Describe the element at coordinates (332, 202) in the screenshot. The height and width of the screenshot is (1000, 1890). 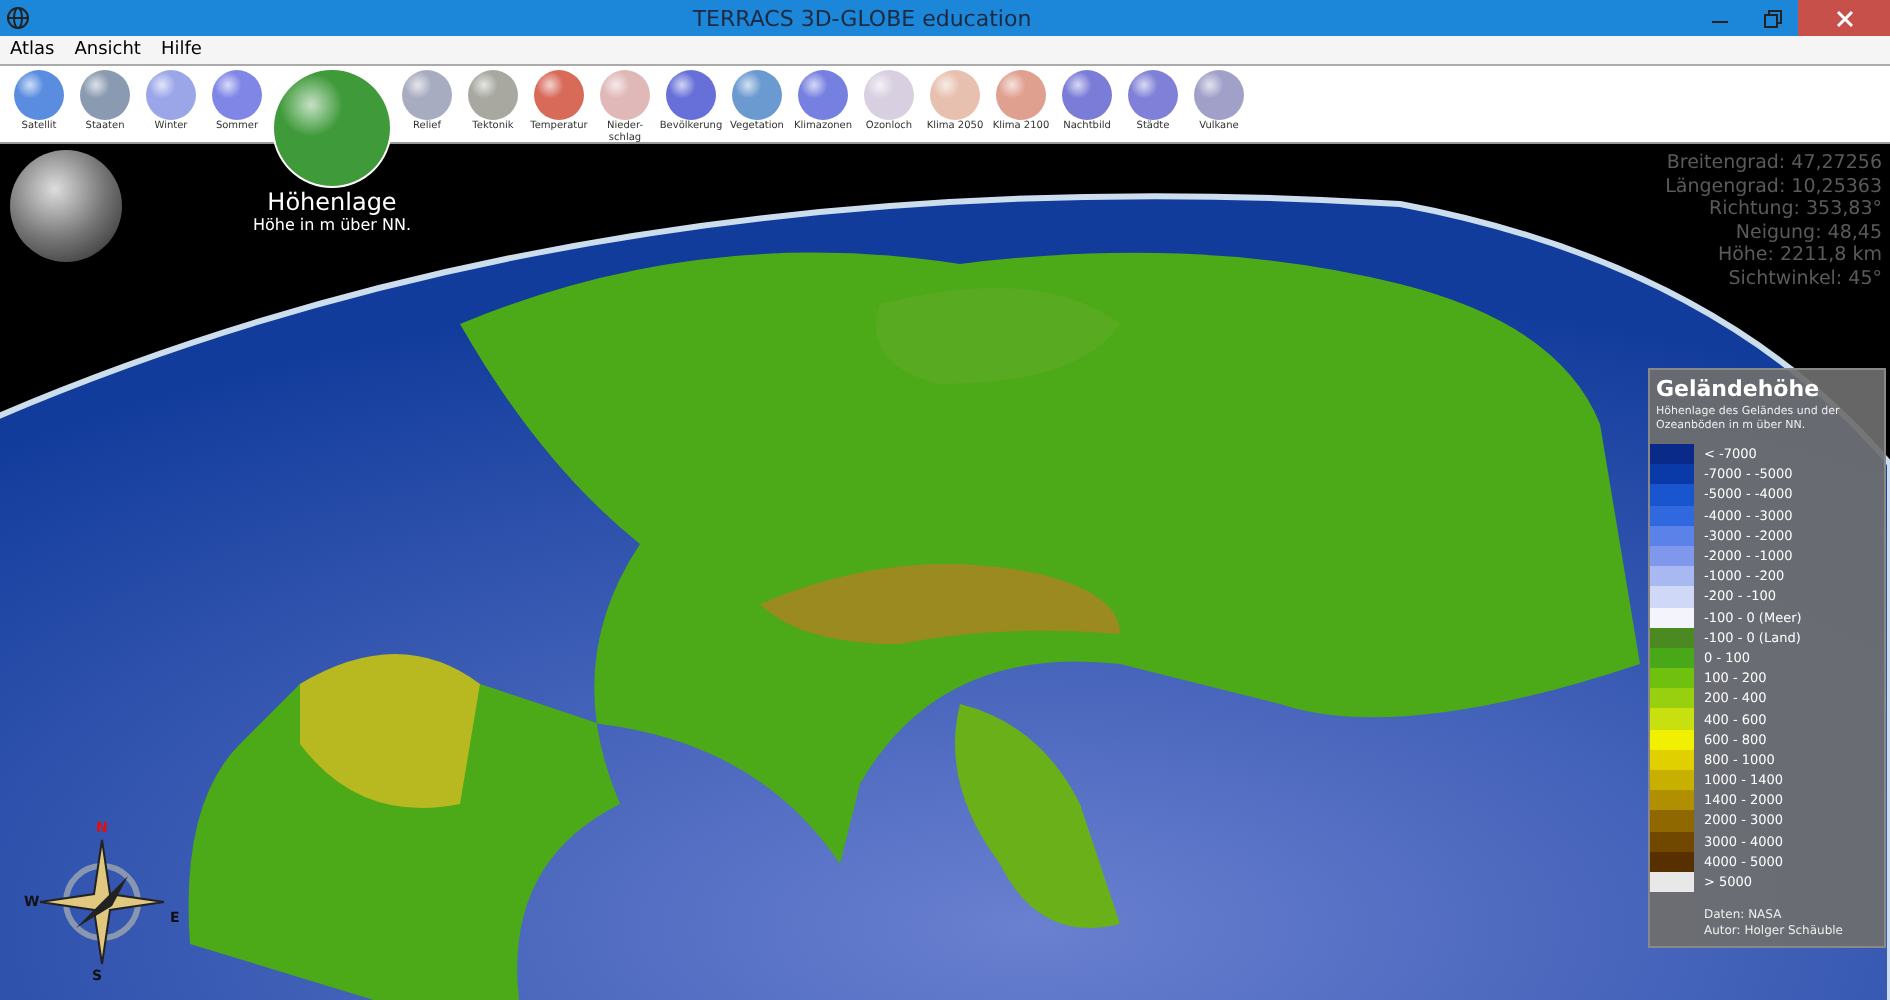
I see `selected-layer-title: Höhenlage` at that location.